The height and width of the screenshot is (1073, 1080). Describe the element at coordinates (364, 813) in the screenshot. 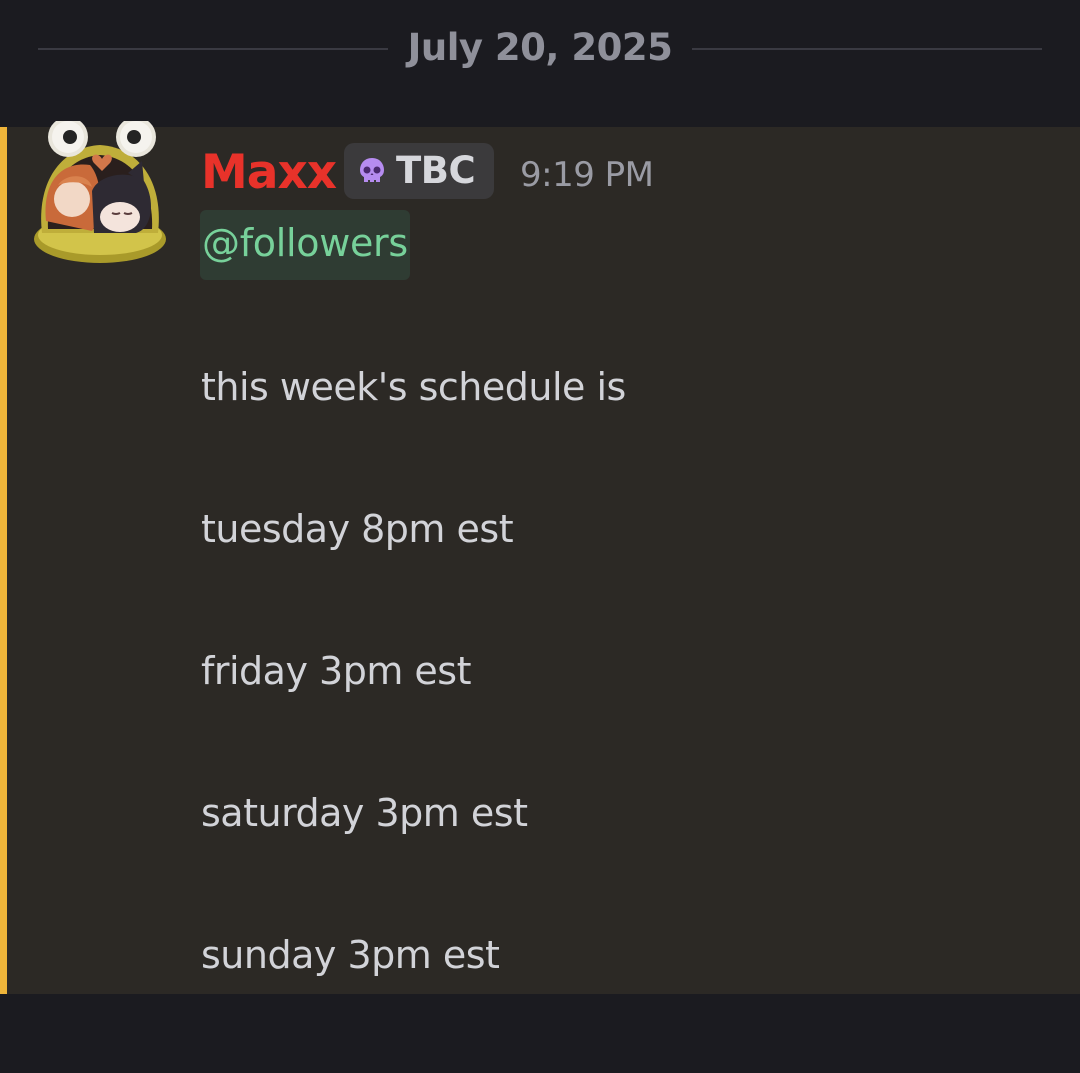

I see `message-line: saturday 3pm est` at that location.